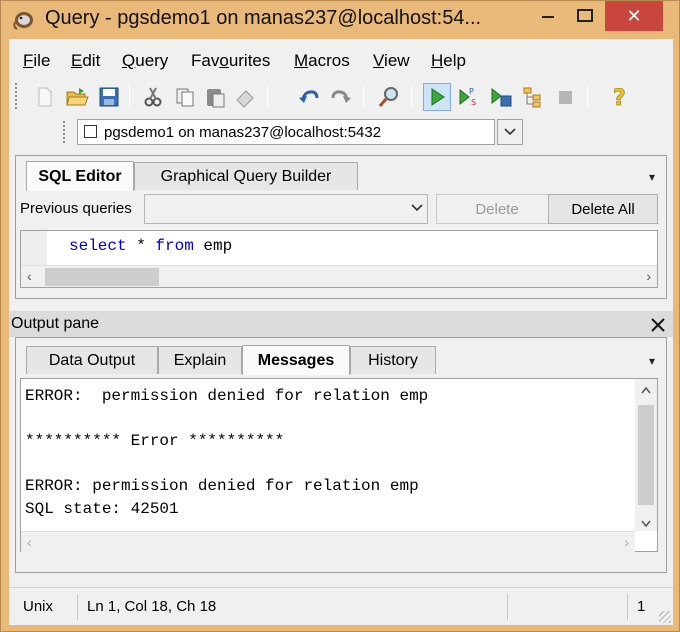  What do you see at coordinates (339, 276) in the screenshot?
I see `editor-horizontal-scrollbar: ‹ ›` at bounding box center [339, 276].